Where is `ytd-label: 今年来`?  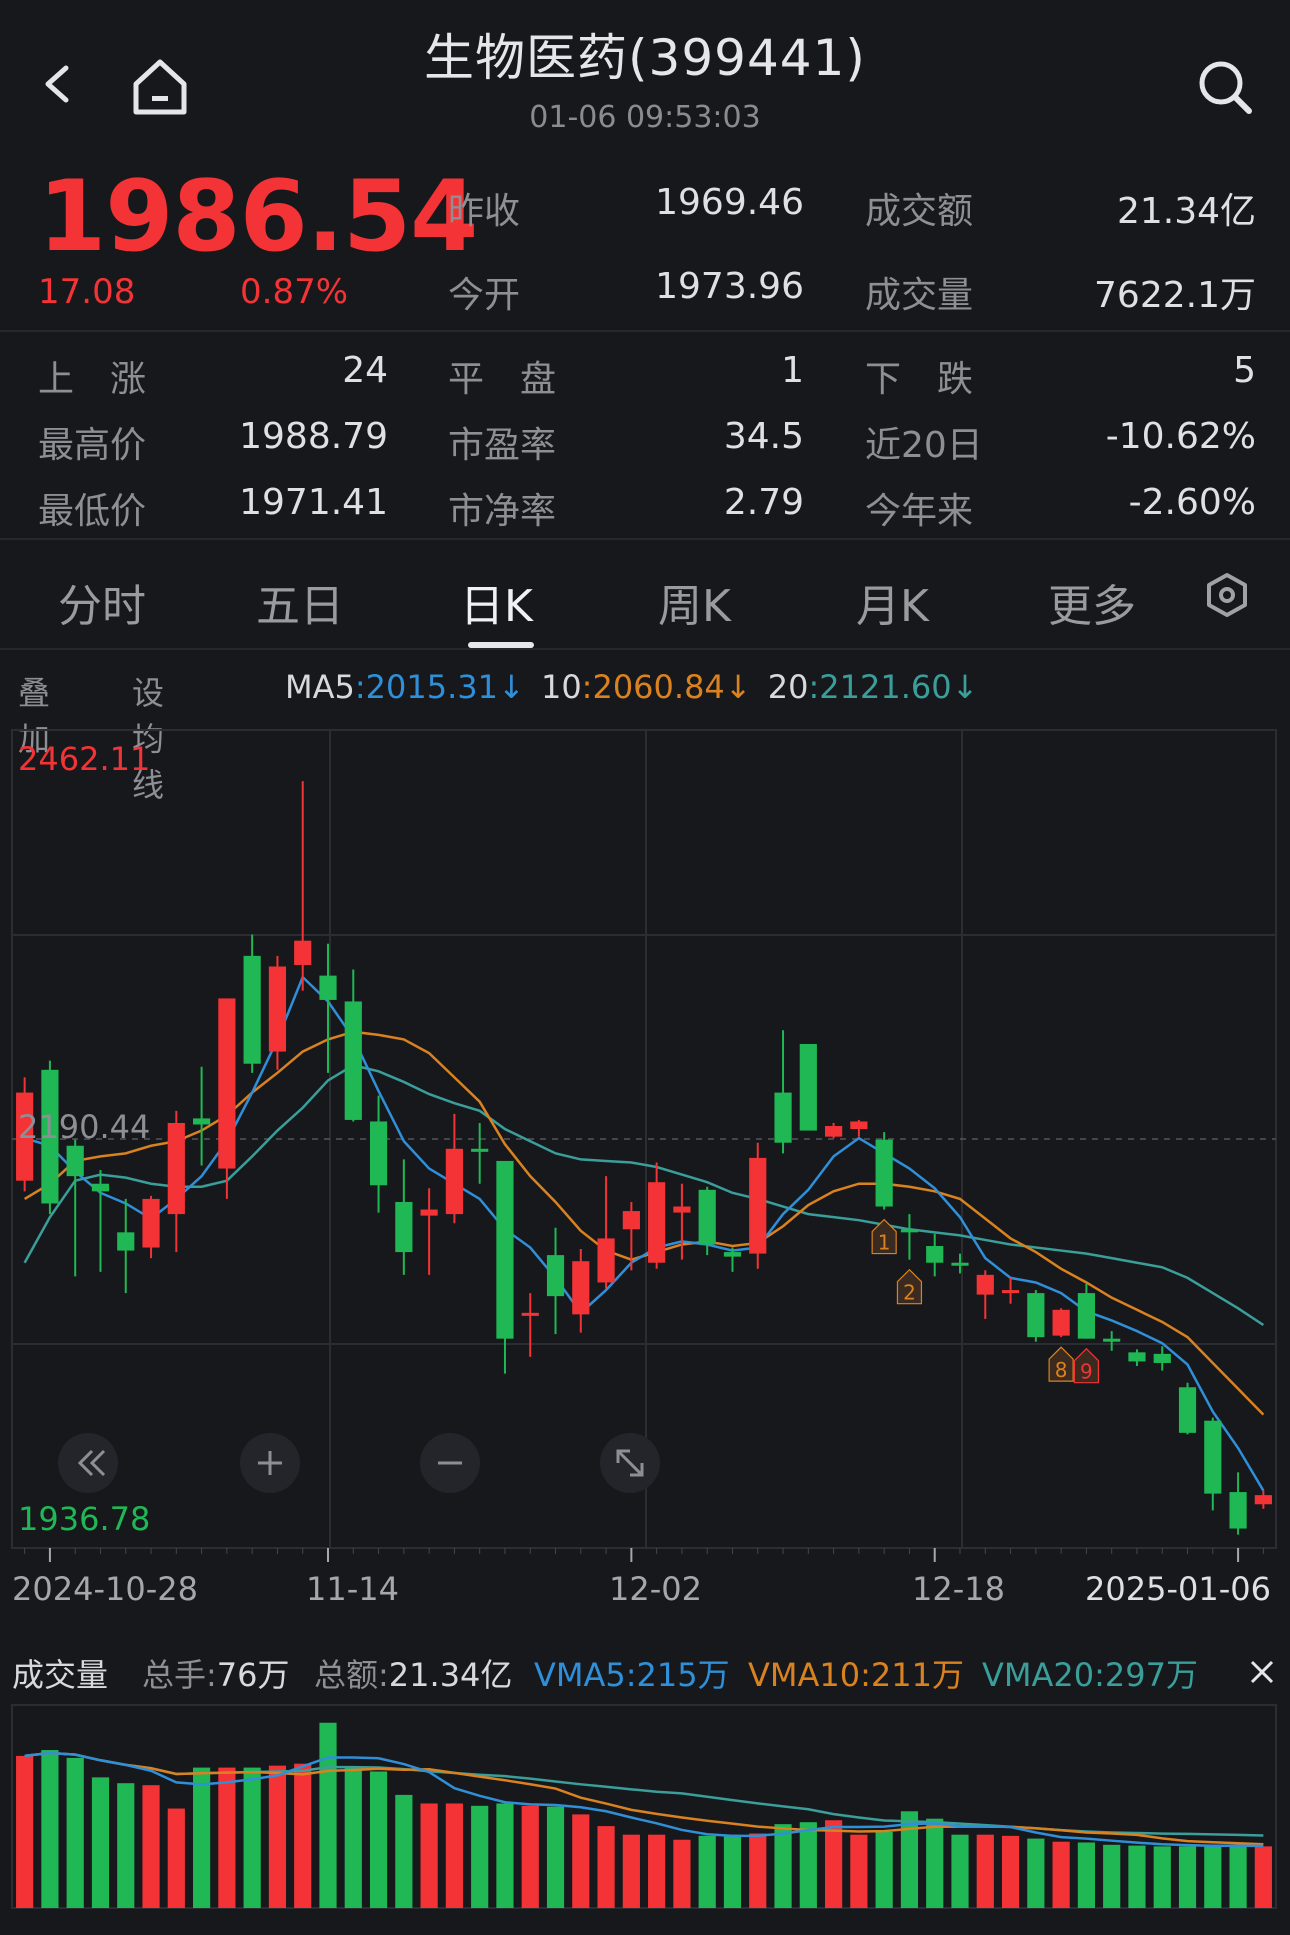 ytd-label: 今年来 is located at coordinates (919, 511).